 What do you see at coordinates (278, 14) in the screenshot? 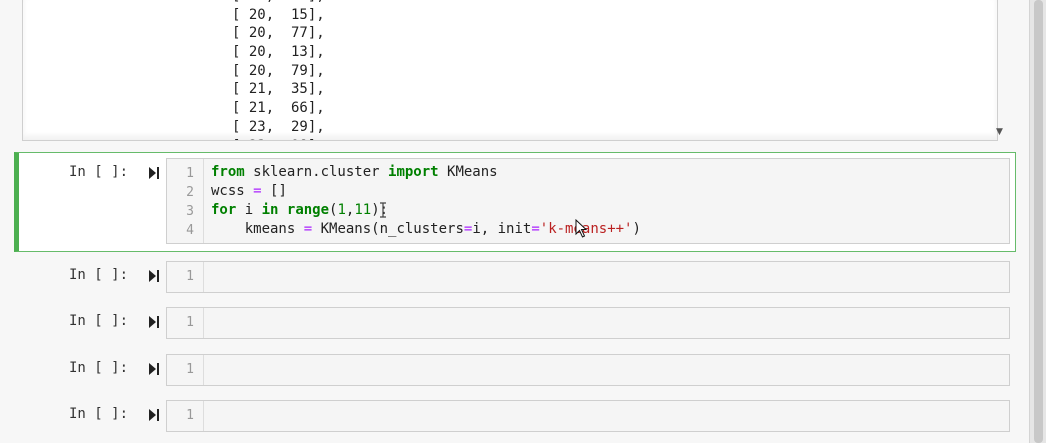
I see `output-line: [ 20, 15],` at bounding box center [278, 14].